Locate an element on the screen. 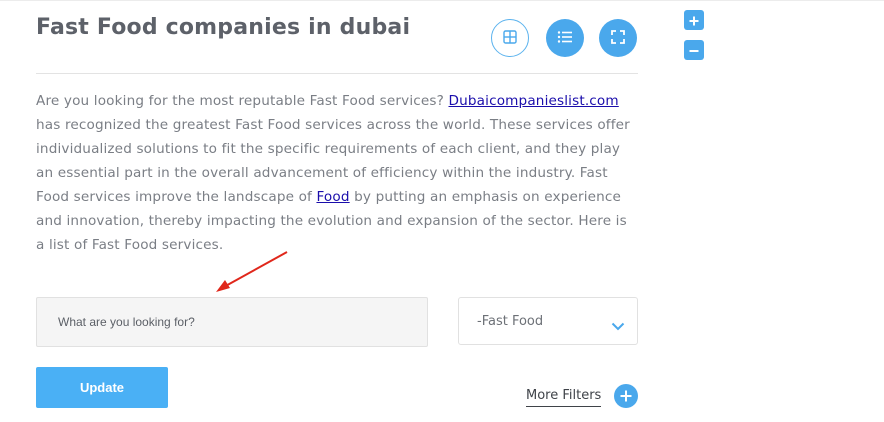 This screenshot has height=422, width=884. plus-icon is located at coordinates (694, 20).